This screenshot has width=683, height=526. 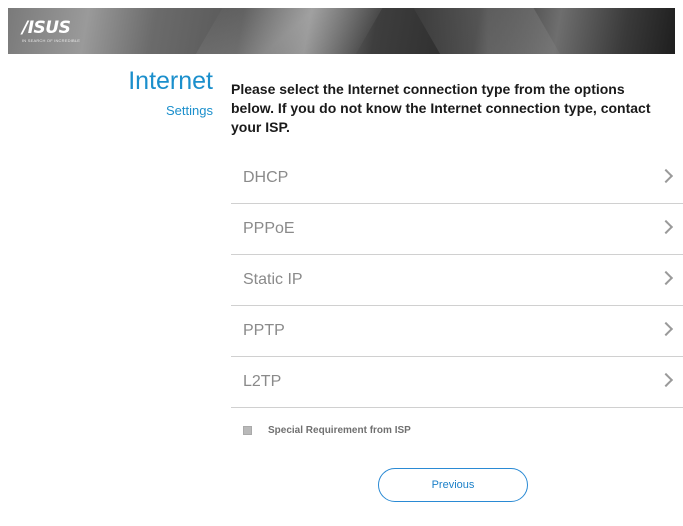 What do you see at coordinates (457, 331) in the screenshot?
I see `option-pptp: PPTP` at bounding box center [457, 331].